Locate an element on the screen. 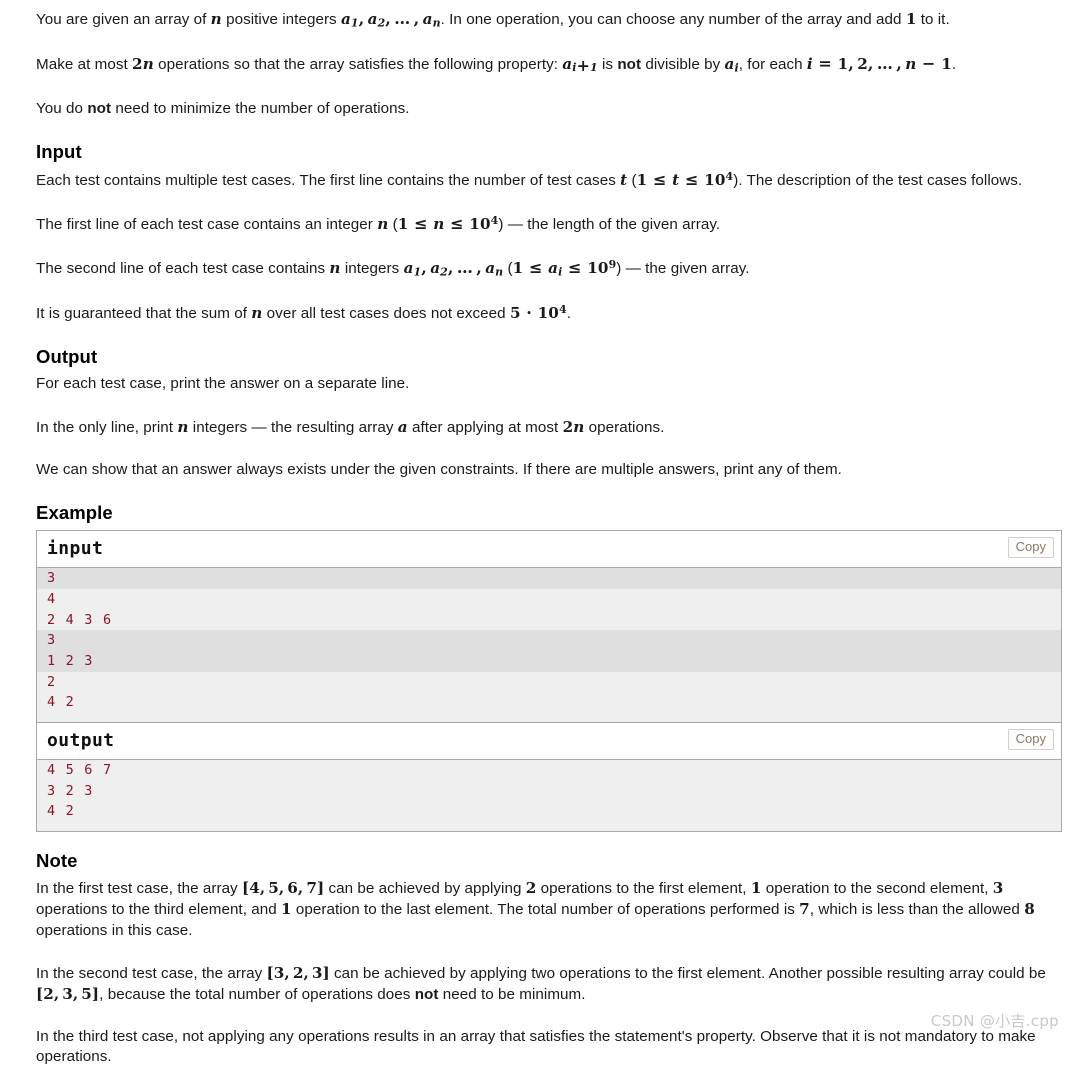  csdn-watermark: CSDN @小吉.cpp is located at coordinates (994, 1021).